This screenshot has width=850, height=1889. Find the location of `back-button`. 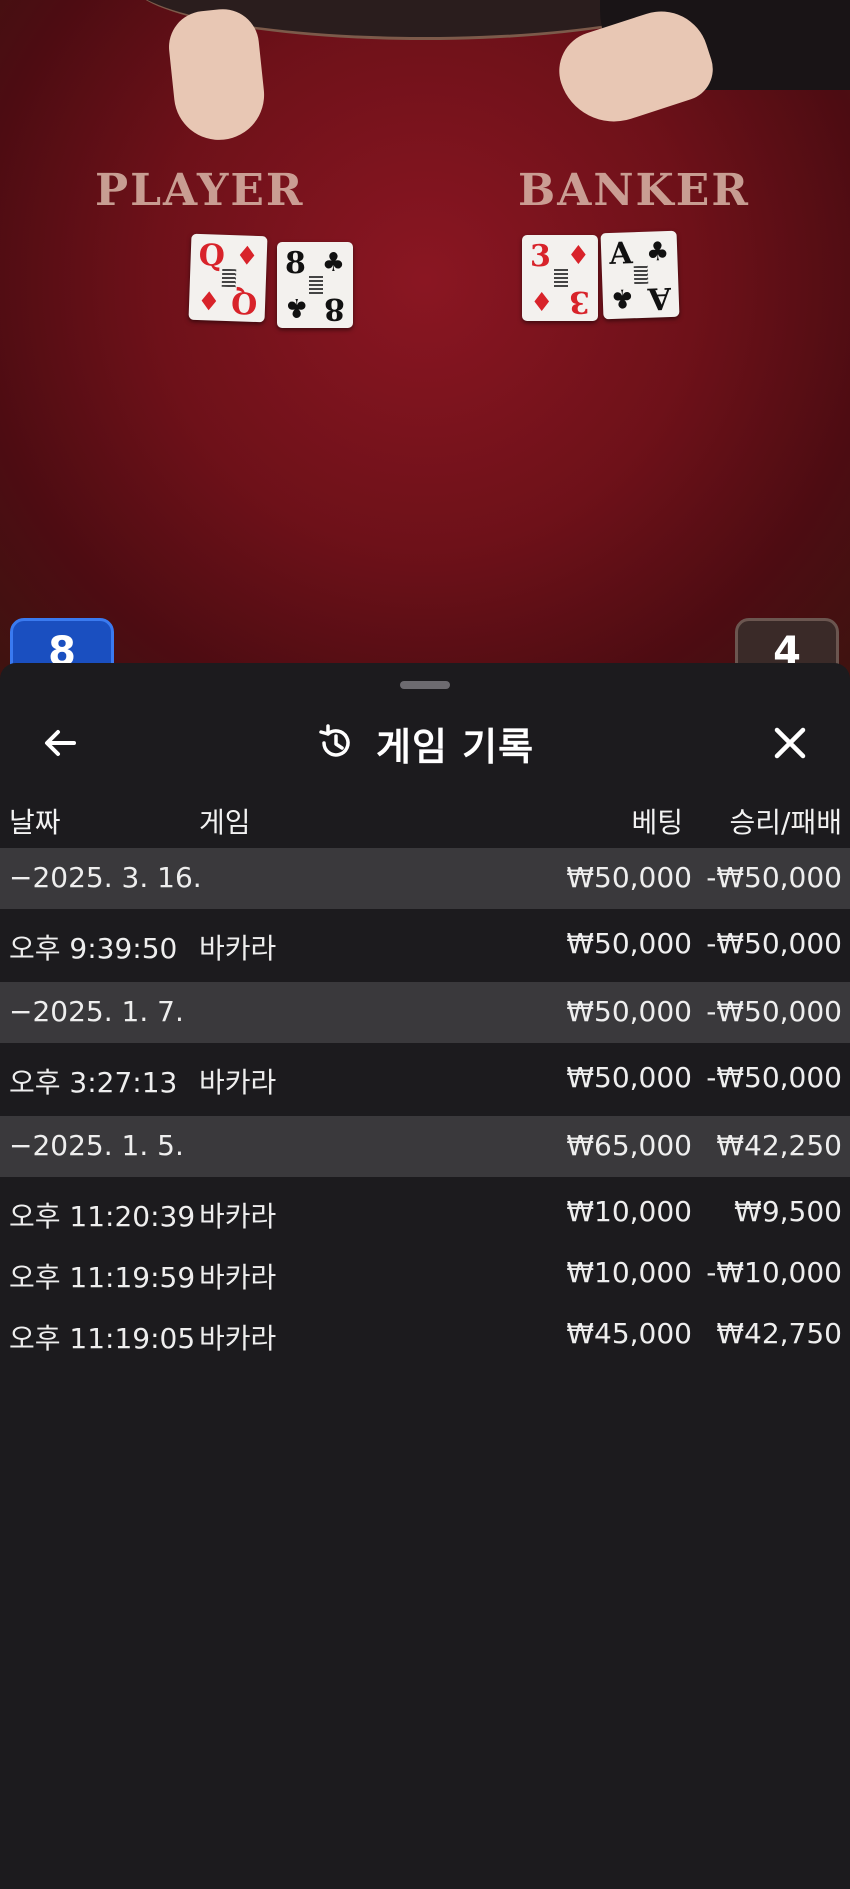

back-button is located at coordinates (60, 743).